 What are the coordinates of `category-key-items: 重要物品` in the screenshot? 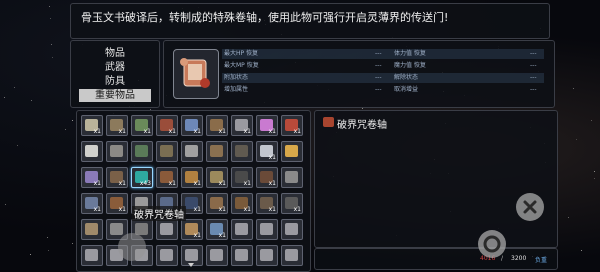 It's located at (115, 95).